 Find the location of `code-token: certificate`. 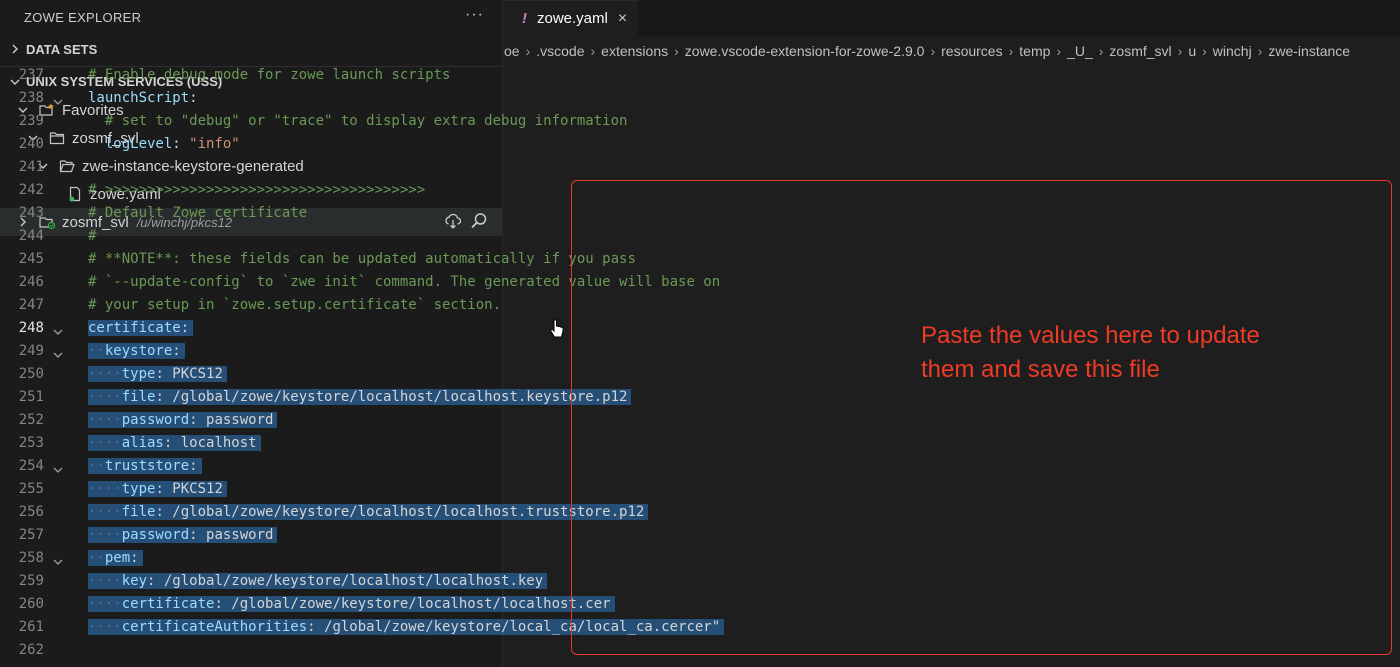

code-token: certificate is located at coordinates (168, 604).